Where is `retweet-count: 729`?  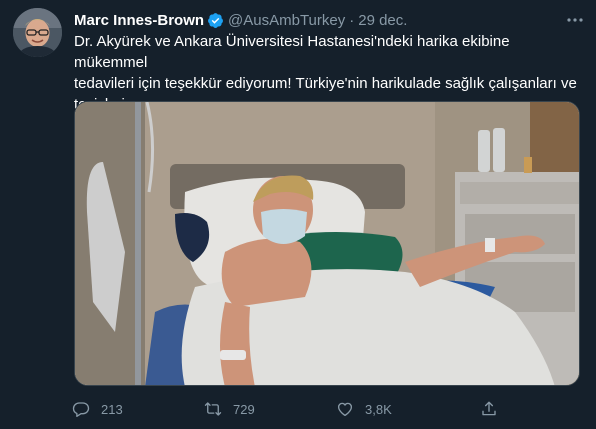
retweet-count: 729 is located at coordinates (244, 409).